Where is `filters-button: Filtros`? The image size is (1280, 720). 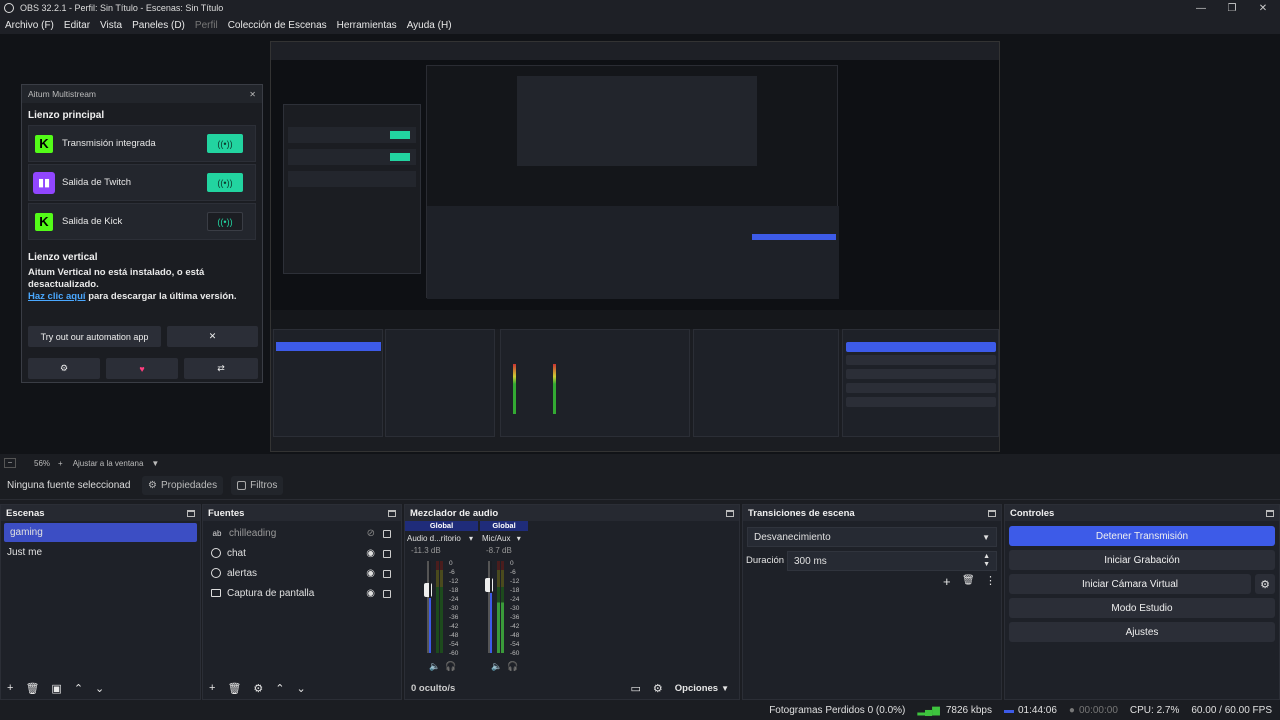 filters-button: Filtros is located at coordinates (257, 485).